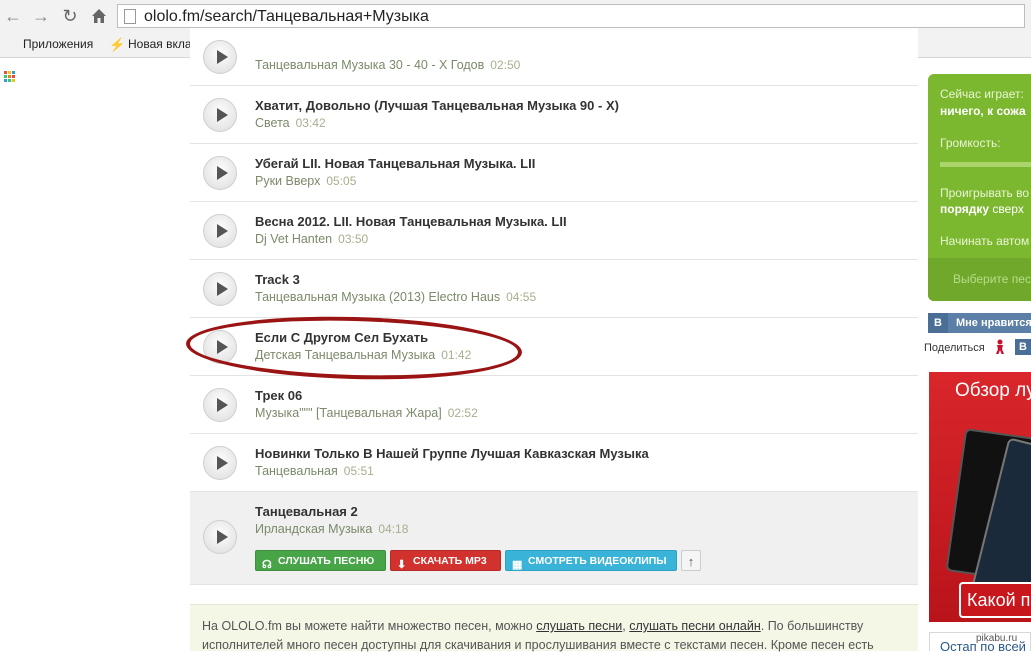 The width and height of the screenshot is (1031, 655). I want to click on url-text: ololo.fm/search/Танцевальная+Музыка, so click(286, 17).